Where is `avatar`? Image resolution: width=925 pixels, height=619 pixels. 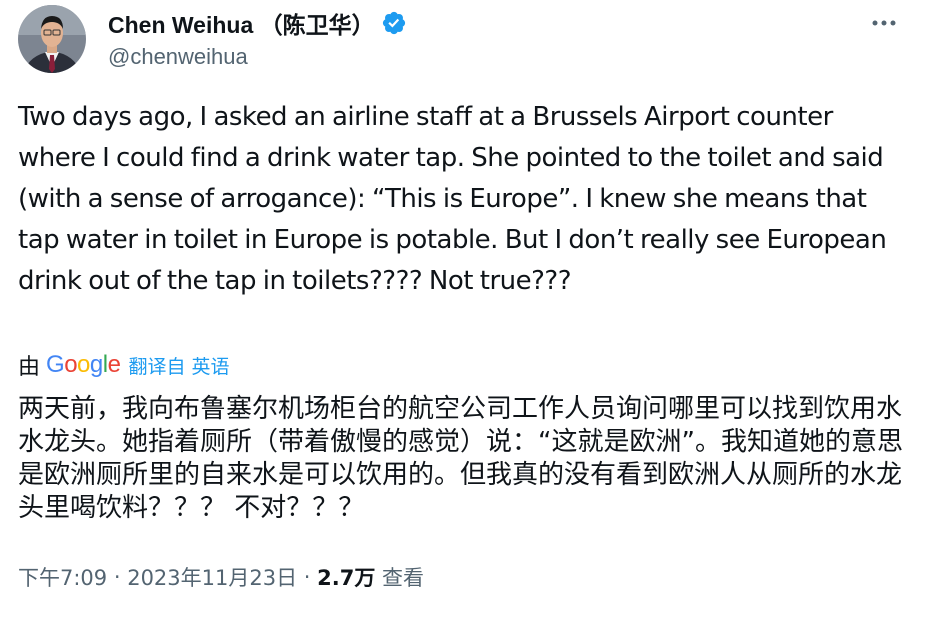 avatar is located at coordinates (52, 39).